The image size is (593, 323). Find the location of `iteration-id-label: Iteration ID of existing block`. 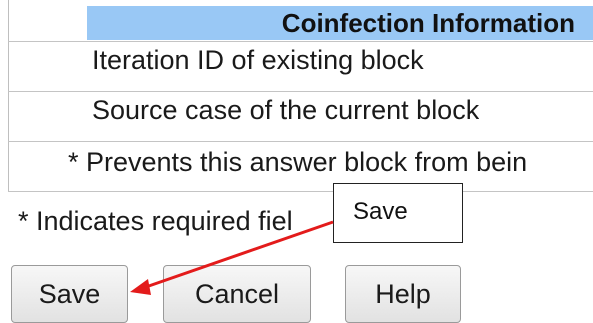

iteration-id-label: Iteration ID of existing block is located at coordinates (258, 60).